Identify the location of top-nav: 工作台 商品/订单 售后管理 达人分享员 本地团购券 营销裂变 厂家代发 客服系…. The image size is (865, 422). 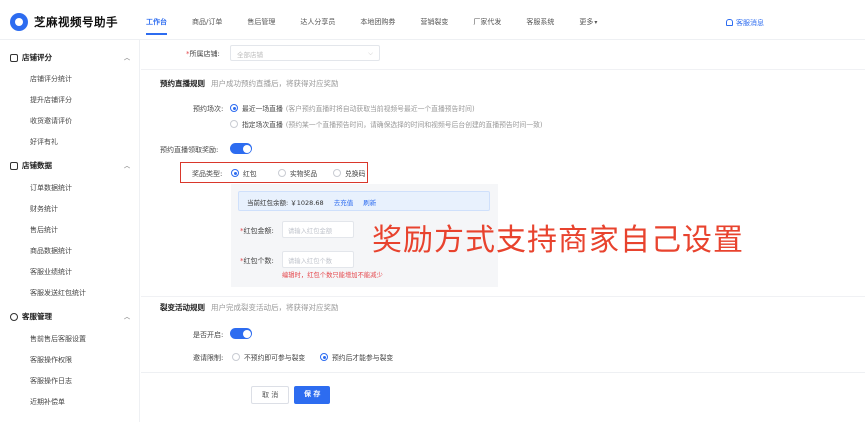
(384, 26).